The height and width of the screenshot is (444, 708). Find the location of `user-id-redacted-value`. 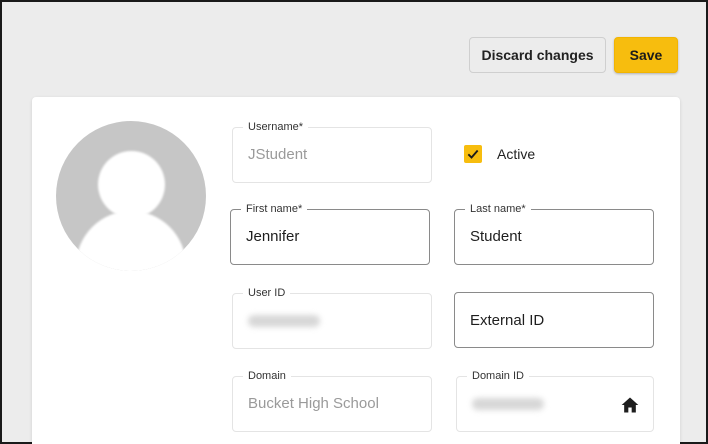

user-id-redacted-value is located at coordinates (284, 321).